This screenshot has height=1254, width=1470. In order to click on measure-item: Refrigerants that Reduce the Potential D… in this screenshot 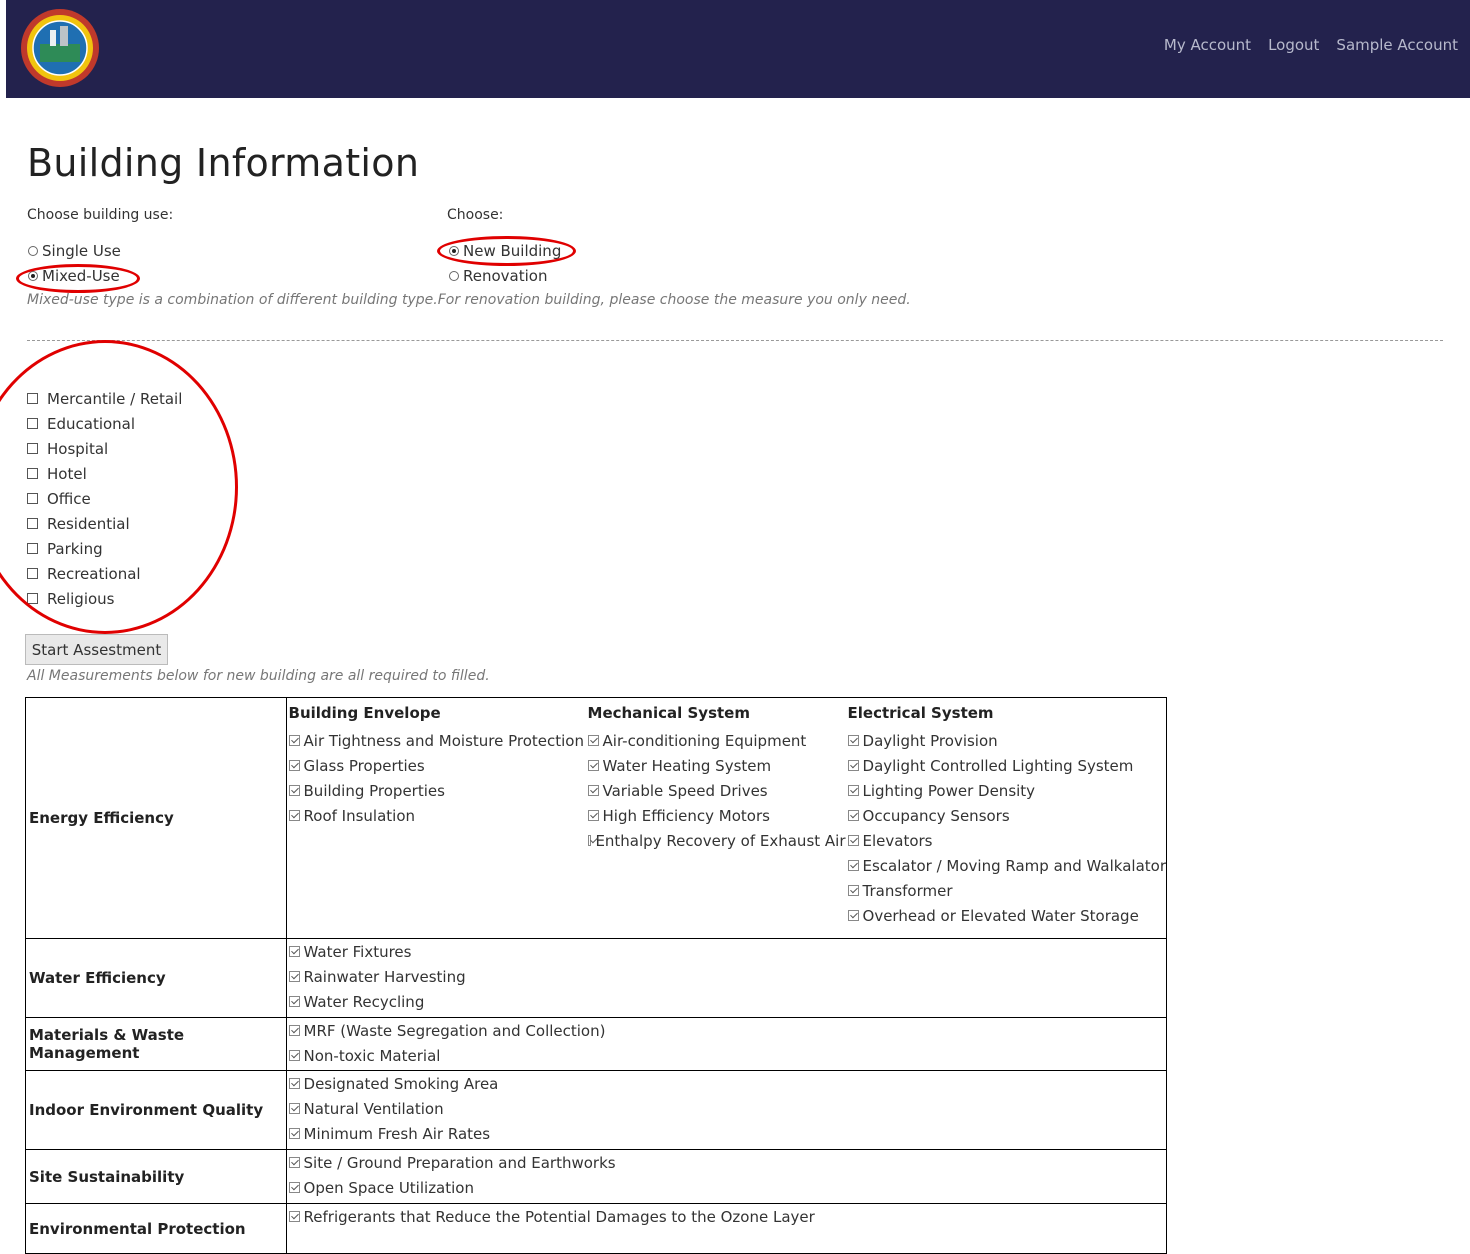, I will do `click(726, 1216)`.